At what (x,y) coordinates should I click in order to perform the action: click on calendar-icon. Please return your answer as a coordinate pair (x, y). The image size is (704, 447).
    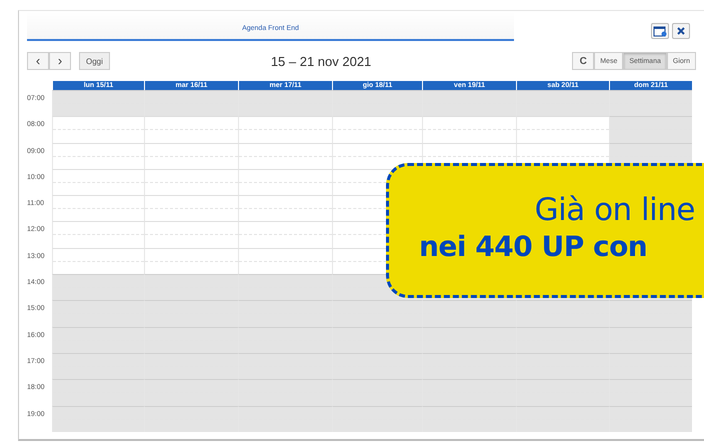
    Looking at the image, I should click on (660, 31).